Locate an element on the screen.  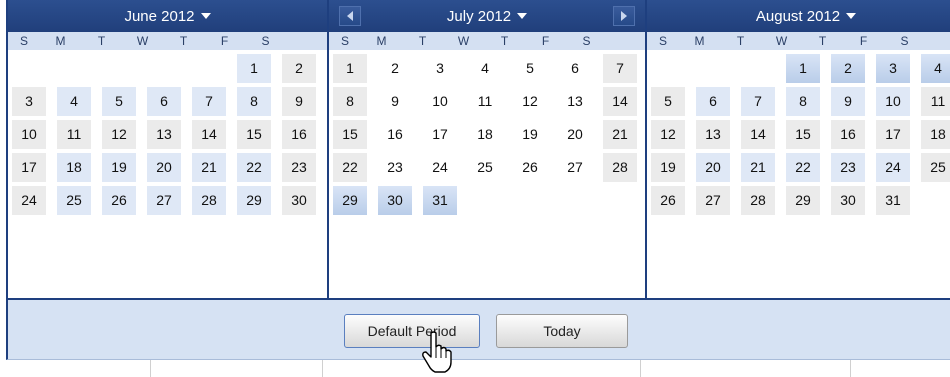
month-title-dropdown: June 2012 is located at coordinates (167, 16).